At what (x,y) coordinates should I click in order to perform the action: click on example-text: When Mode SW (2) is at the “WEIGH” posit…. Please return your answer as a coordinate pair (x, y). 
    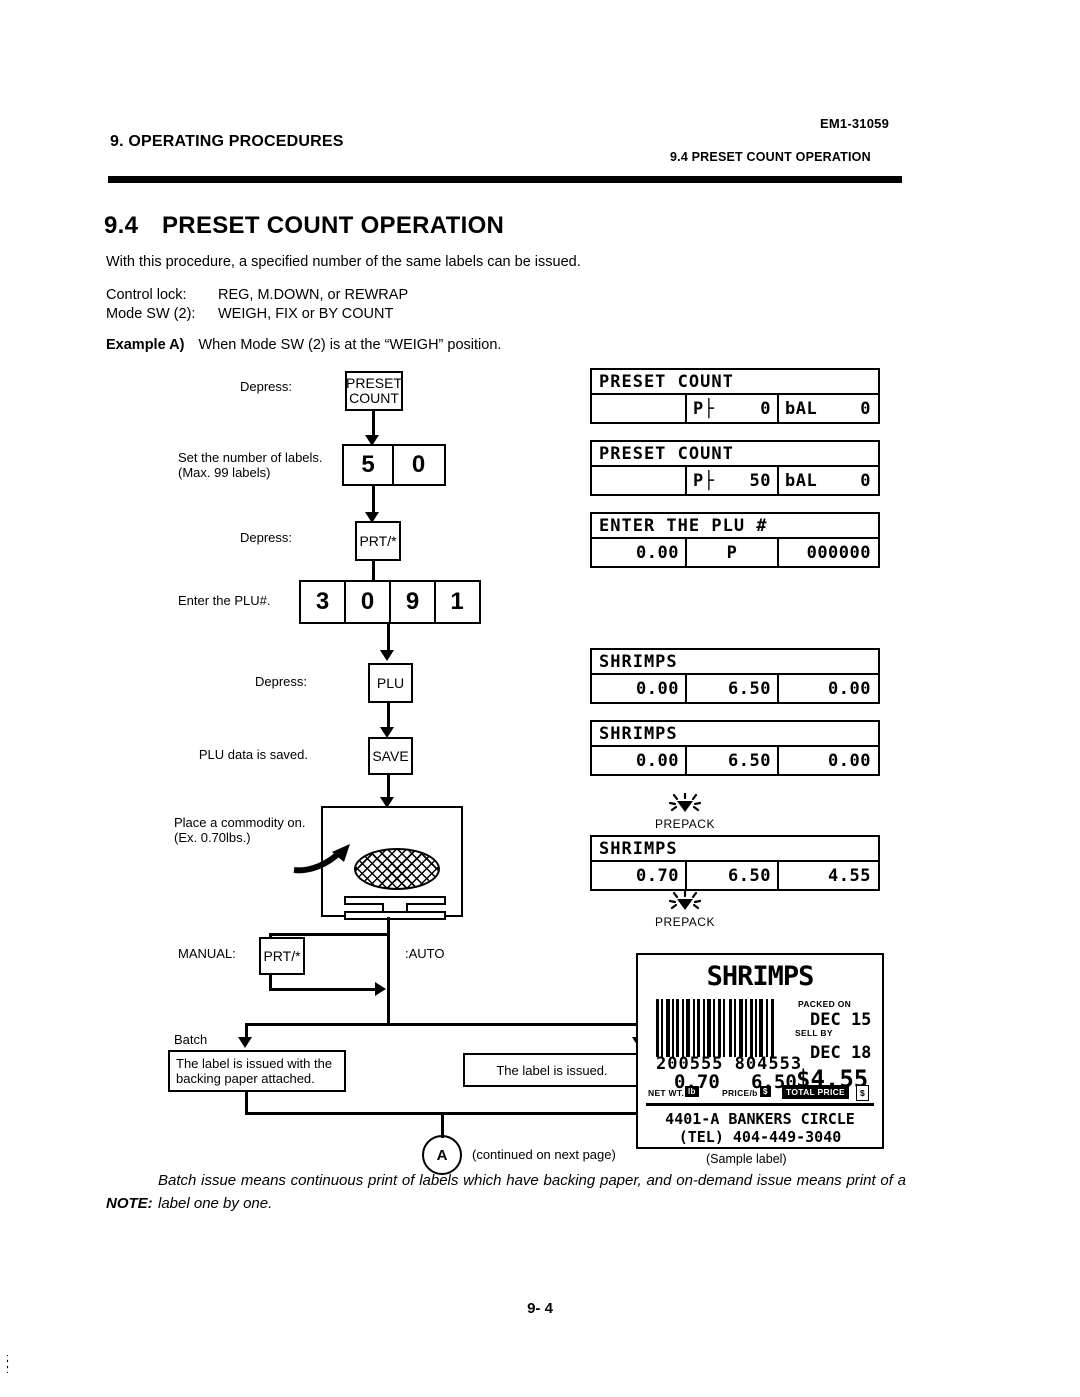
    Looking at the image, I should click on (350, 345).